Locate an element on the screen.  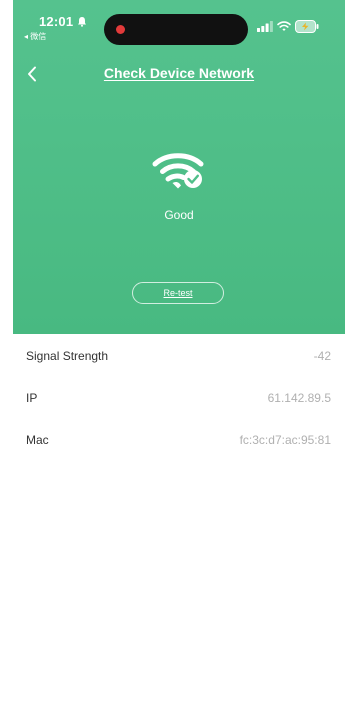
recording-indicator-icon is located at coordinates (120, 29).